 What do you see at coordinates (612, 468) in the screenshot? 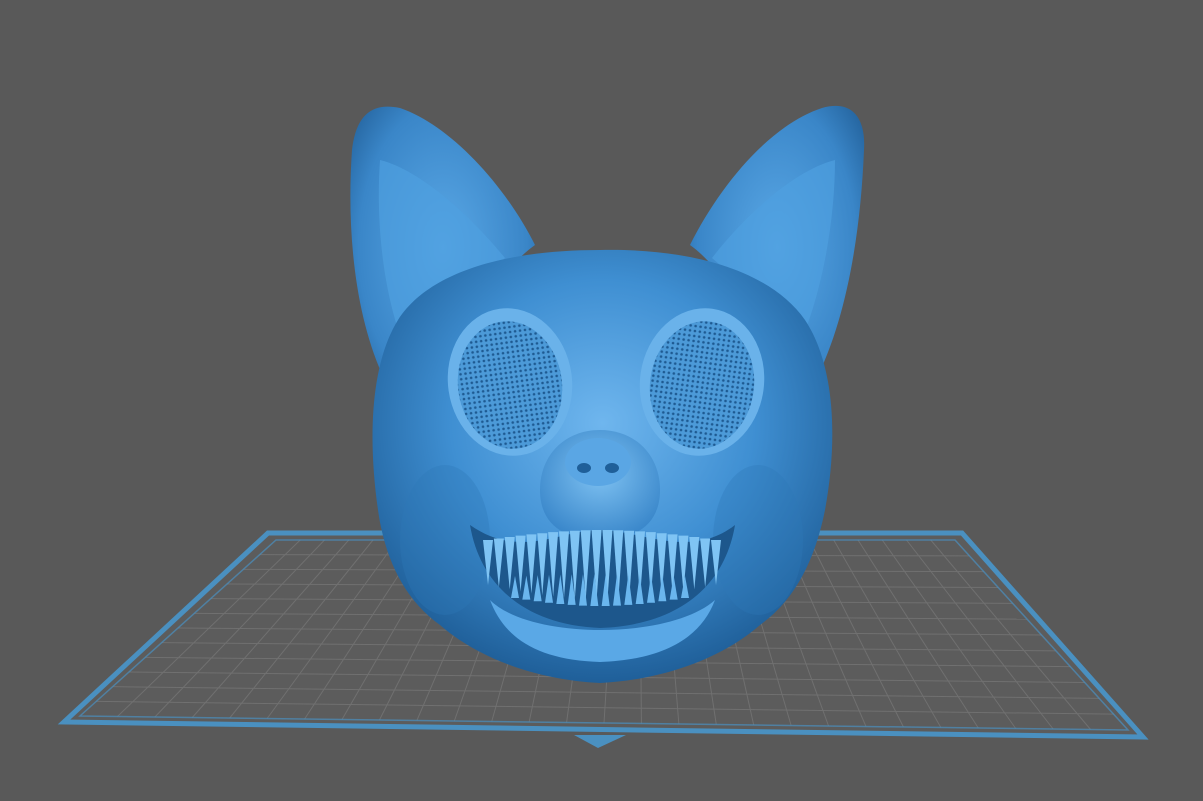
I see `right-nostril` at bounding box center [612, 468].